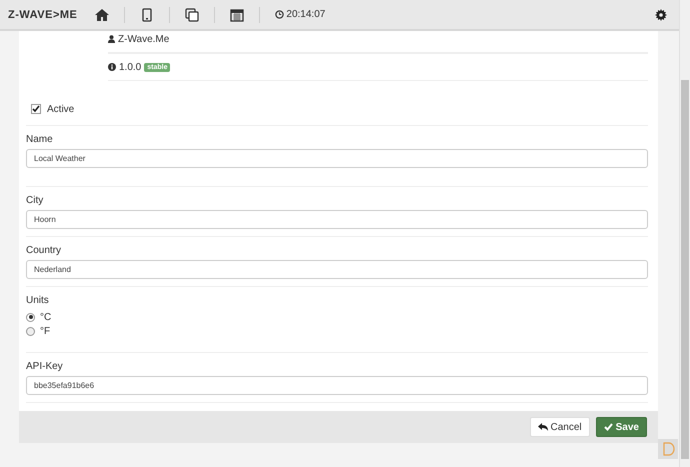 The width and height of the screenshot is (690, 467). Describe the element at coordinates (111, 39) in the screenshot. I see `user-icon` at that location.